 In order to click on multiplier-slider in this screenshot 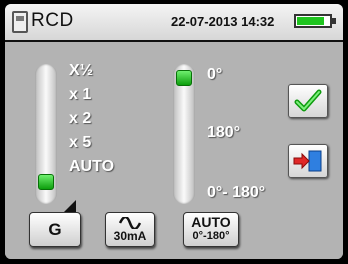, I will do `click(46, 134)`.